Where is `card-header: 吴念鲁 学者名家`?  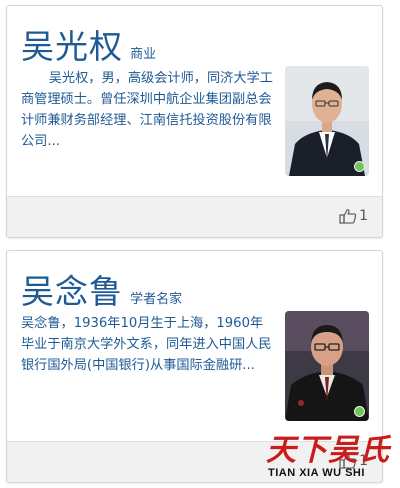
card-header: 吴念鲁 学者名家 is located at coordinates (101, 289).